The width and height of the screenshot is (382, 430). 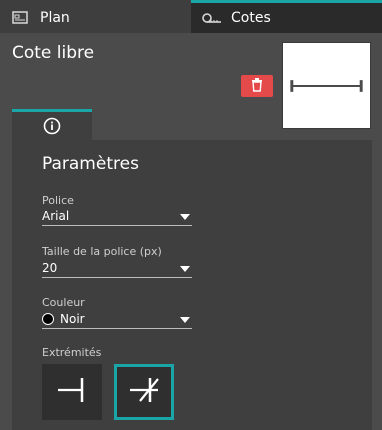 I want to click on info-icon, so click(x=52, y=128).